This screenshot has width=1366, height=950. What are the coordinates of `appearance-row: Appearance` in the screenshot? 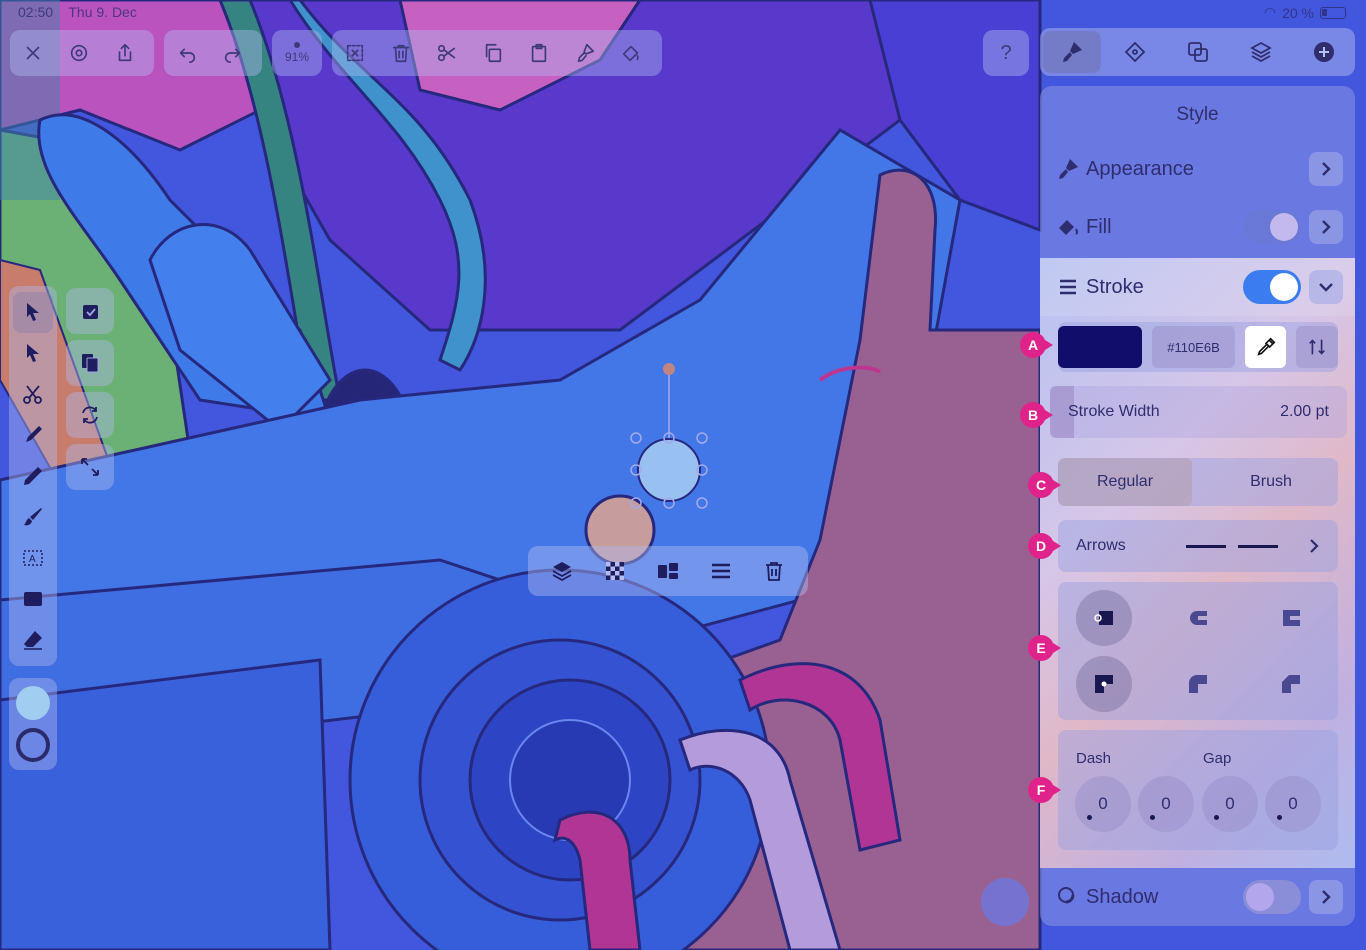 It's located at (1197, 169).